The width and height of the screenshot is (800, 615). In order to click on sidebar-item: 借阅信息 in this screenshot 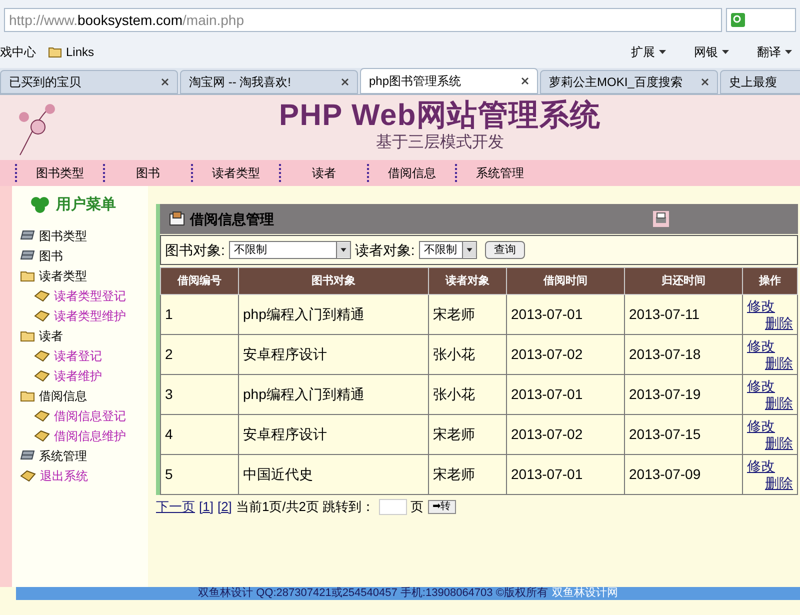, I will do `click(63, 395)`.